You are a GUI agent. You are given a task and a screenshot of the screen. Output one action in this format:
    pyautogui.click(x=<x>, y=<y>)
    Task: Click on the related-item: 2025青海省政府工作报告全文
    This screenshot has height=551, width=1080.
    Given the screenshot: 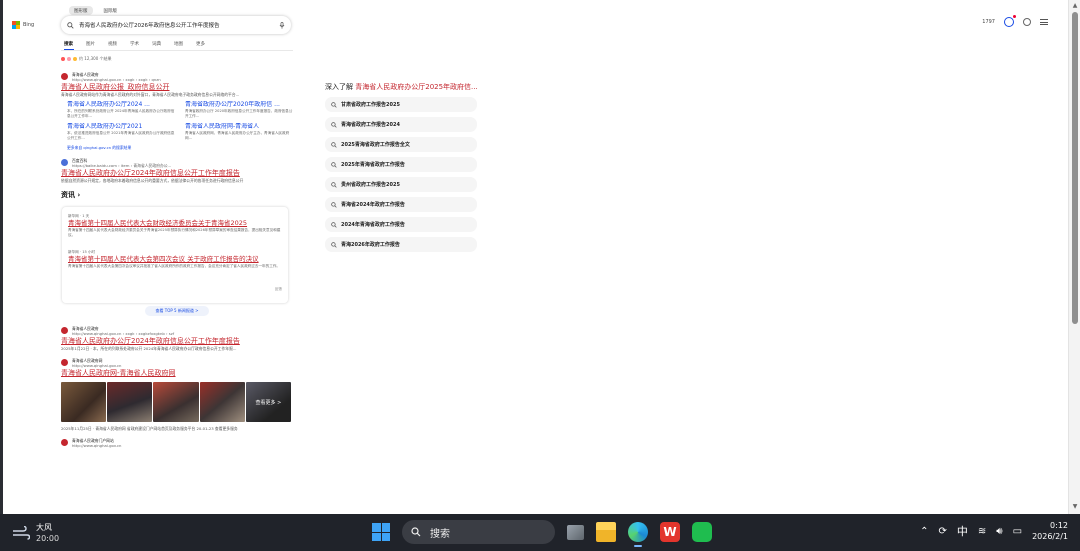 What is the action you would take?
    pyautogui.click(x=401, y=144)
    